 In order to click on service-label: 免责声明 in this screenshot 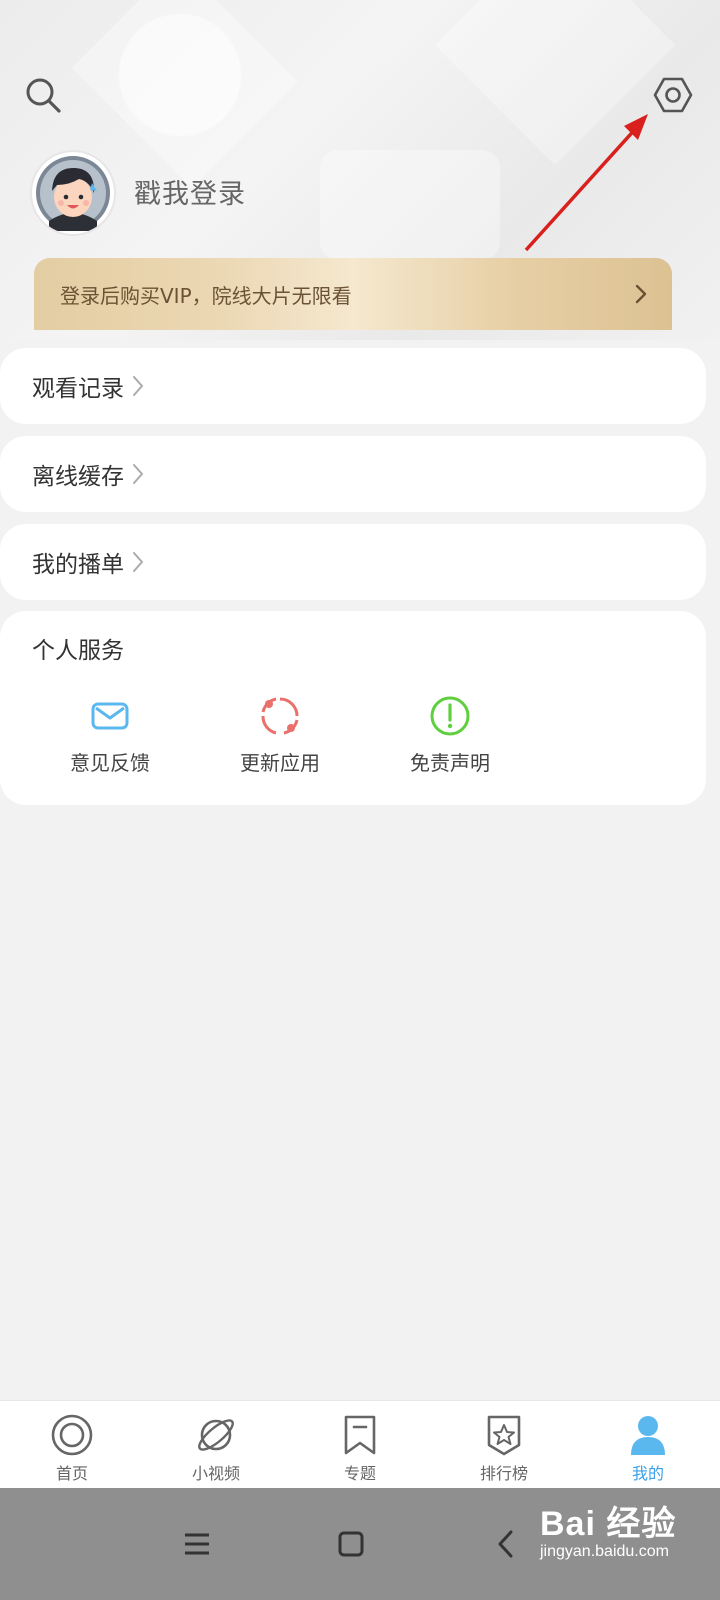, I will do `click(450, 763)`.